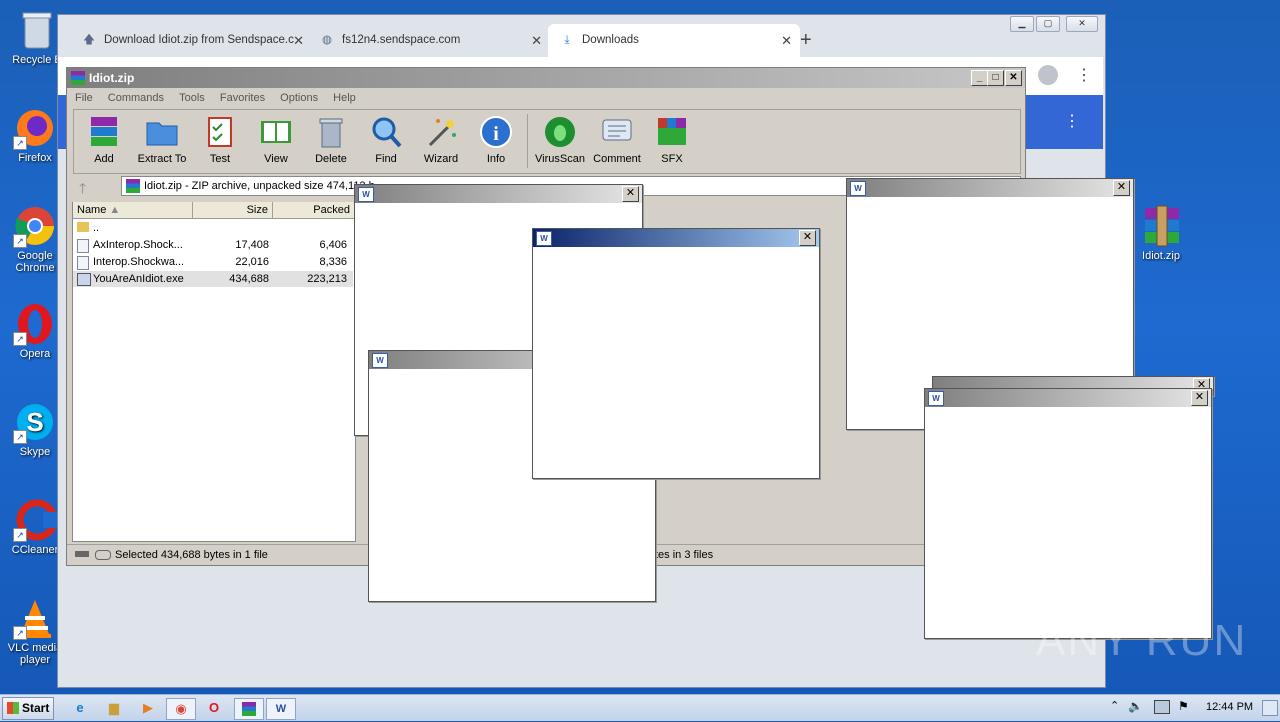 This screenshot has width=1280, height=722. I want to click on restore-button: ▢, so click(1048, 24).